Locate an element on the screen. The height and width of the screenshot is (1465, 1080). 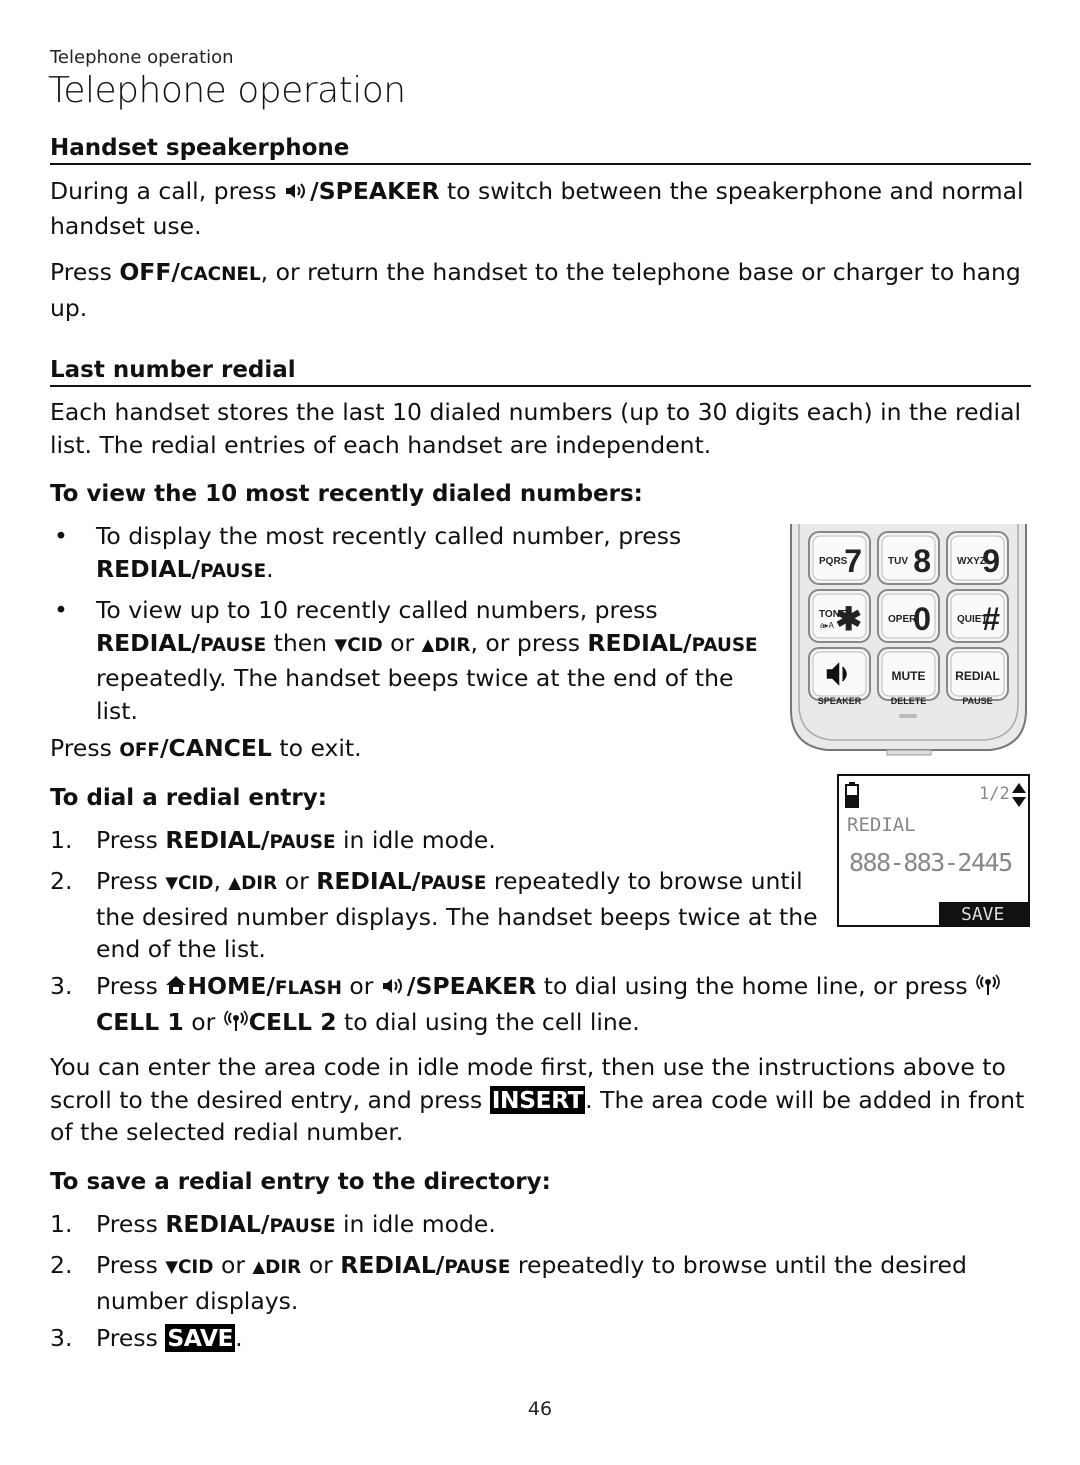
subheading-save: To save a redial entry to the directory: is located at coordinates (300, 1182).